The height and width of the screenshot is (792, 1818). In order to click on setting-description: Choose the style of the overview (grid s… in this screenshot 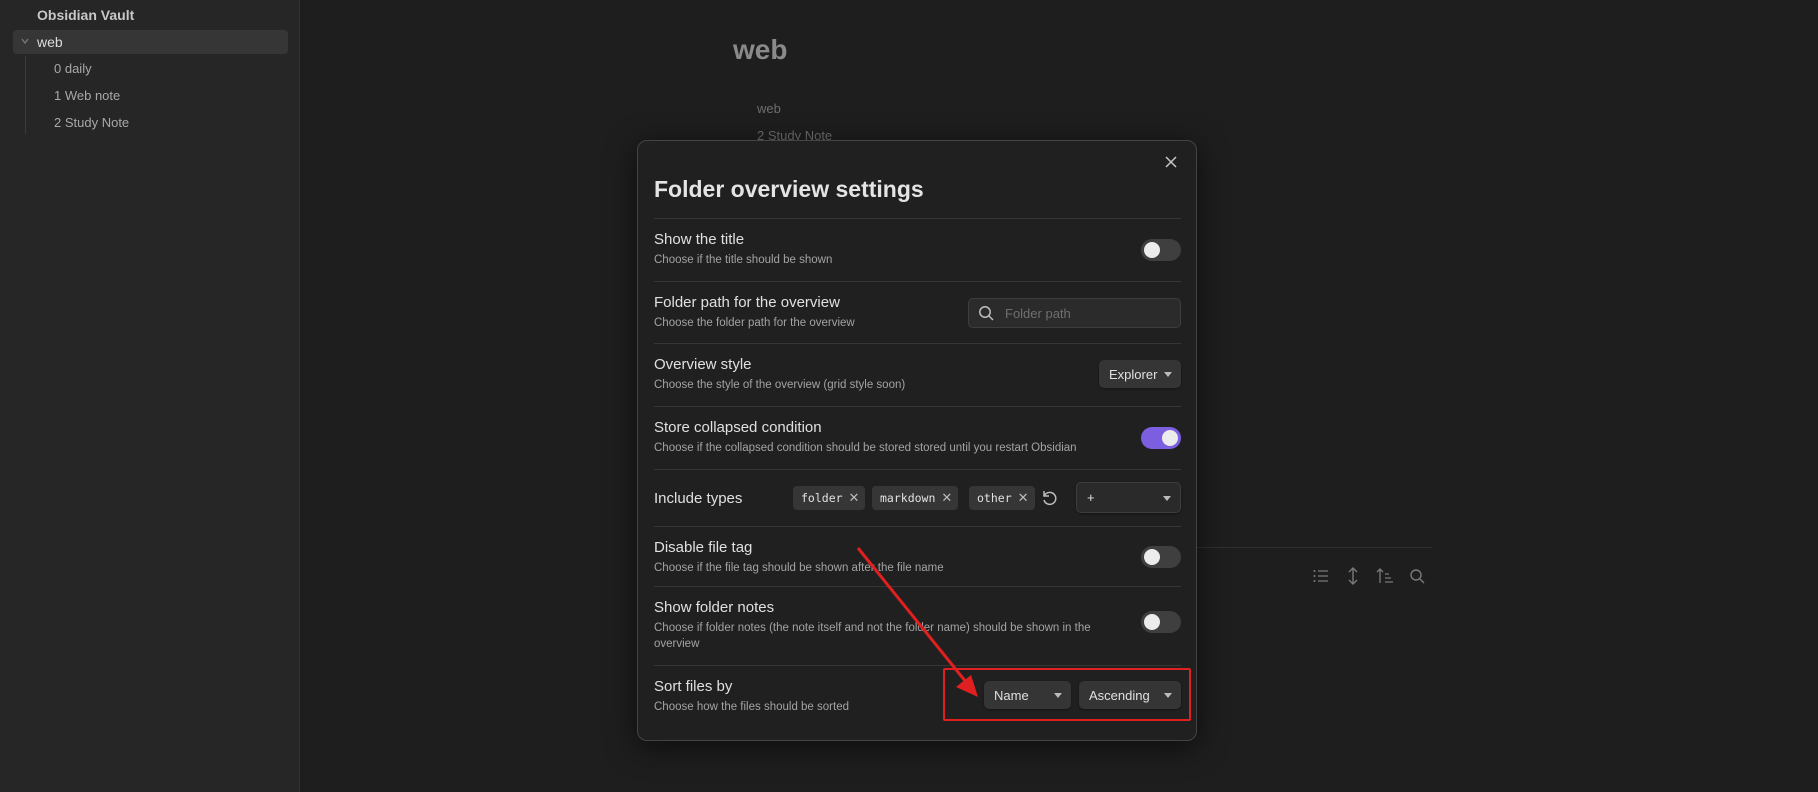, I will do `click(780, 385)`.